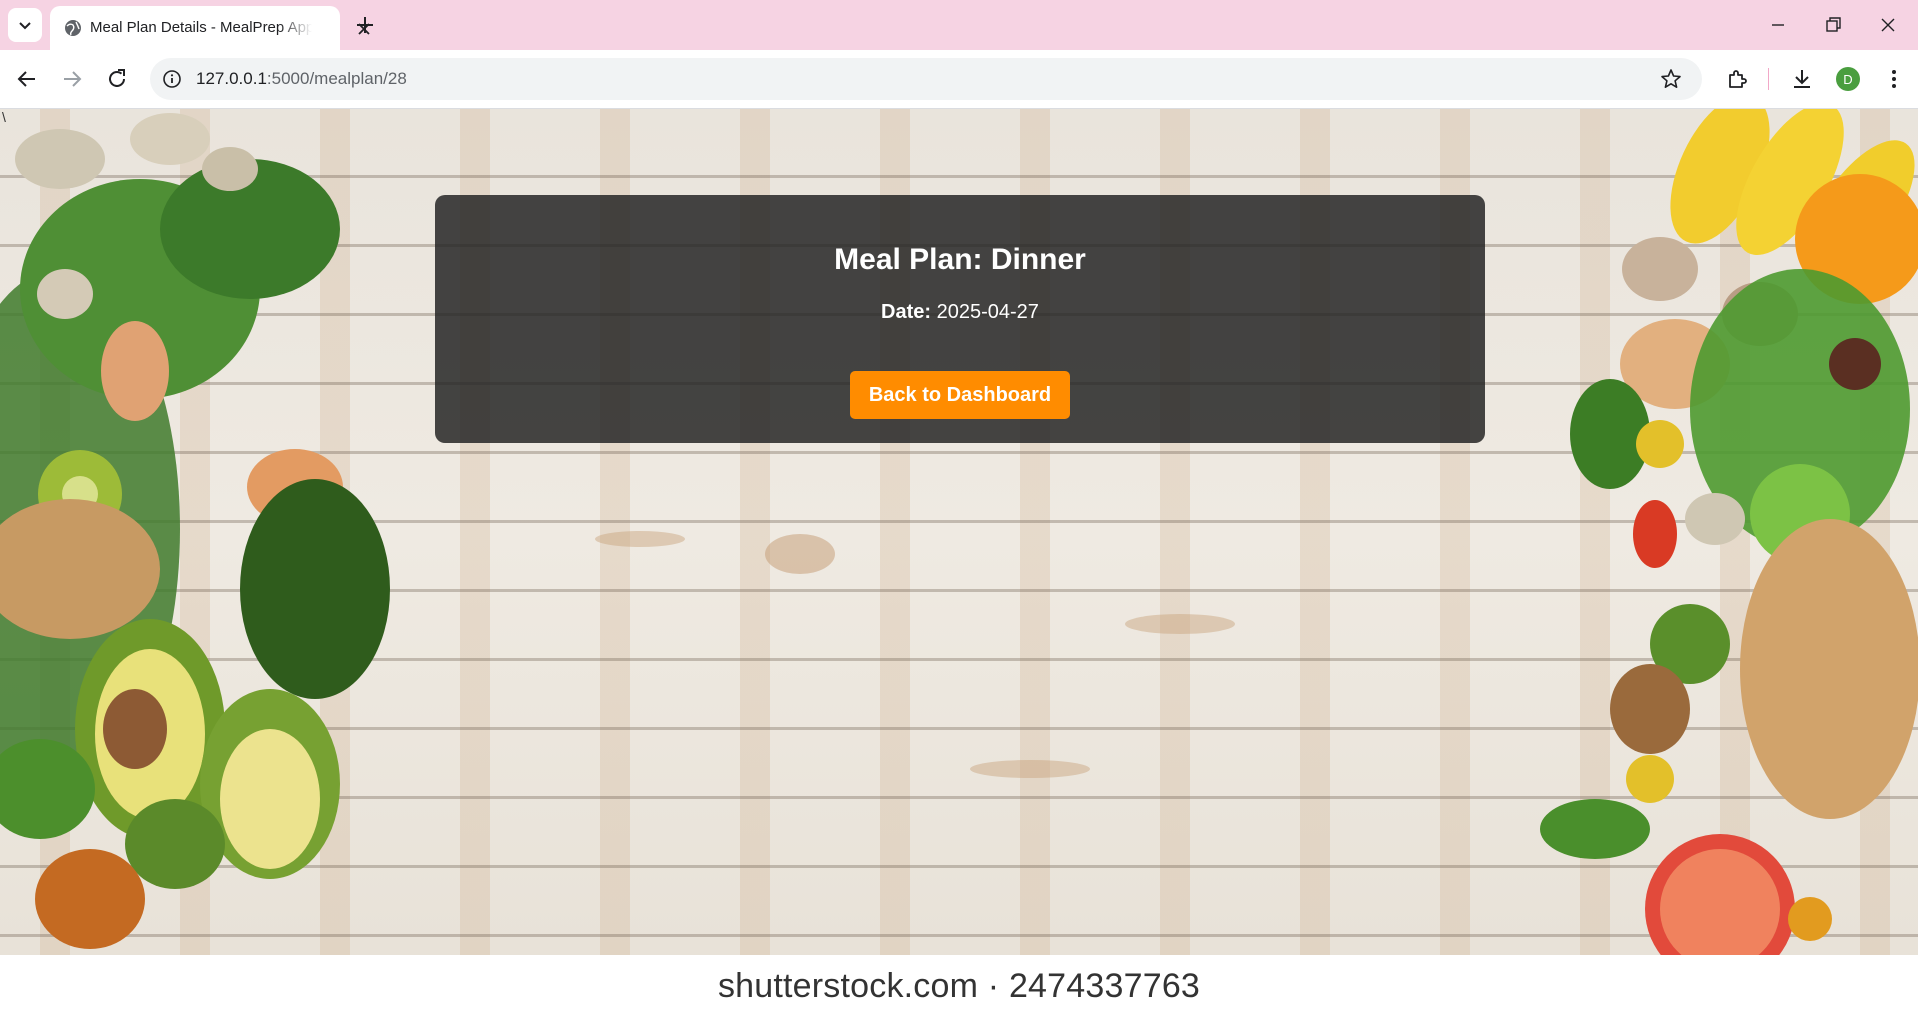 The height and width of the screenshot is (1017, 1918). What do you see at coordinates (4, 117) in the screenshot?
I see `stray-character: \` at bounding box center [4, 117].